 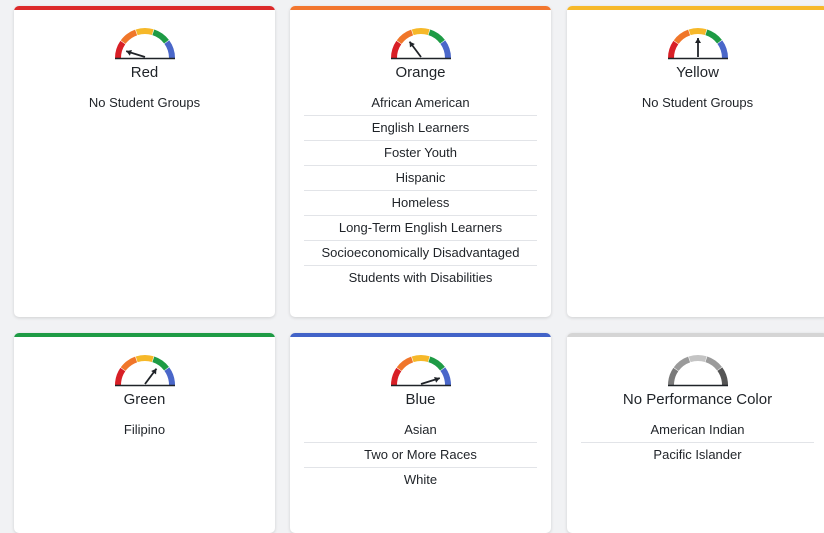 I want to click on gauge-yellow-icon, so click(x=697, y=44).